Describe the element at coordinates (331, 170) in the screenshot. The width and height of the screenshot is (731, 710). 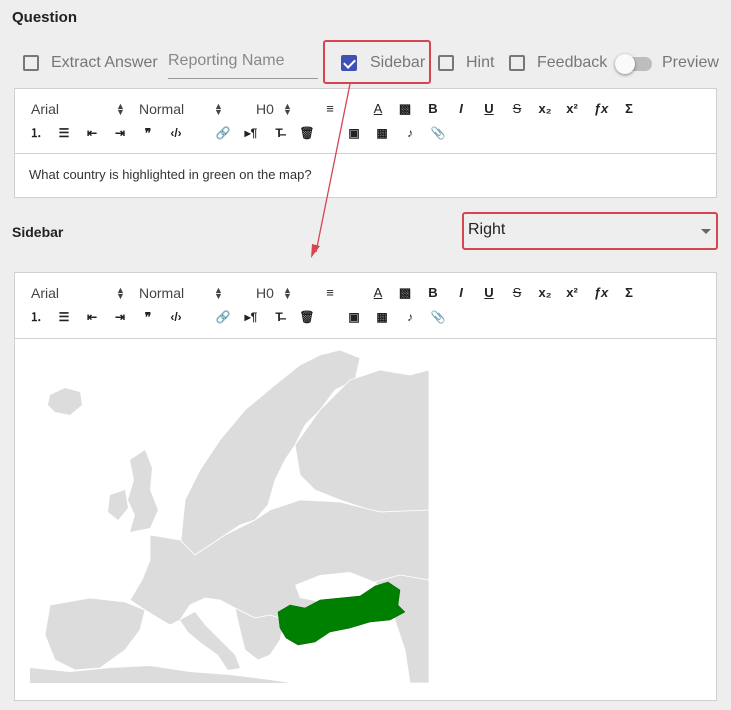
I see `annotation-arrow` at that location.